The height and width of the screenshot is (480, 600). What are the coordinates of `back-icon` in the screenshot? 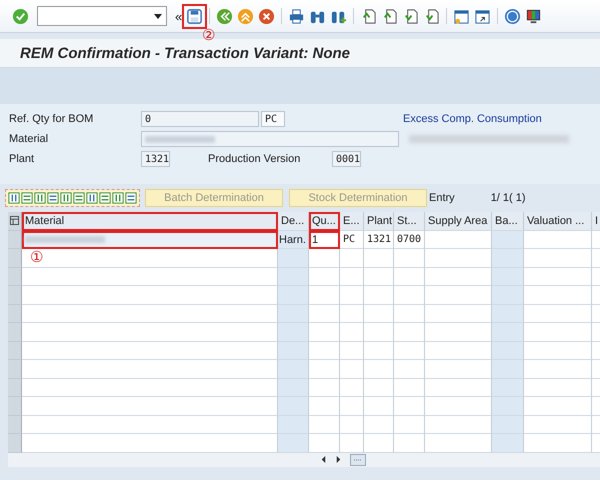 It's located at (225, 16).